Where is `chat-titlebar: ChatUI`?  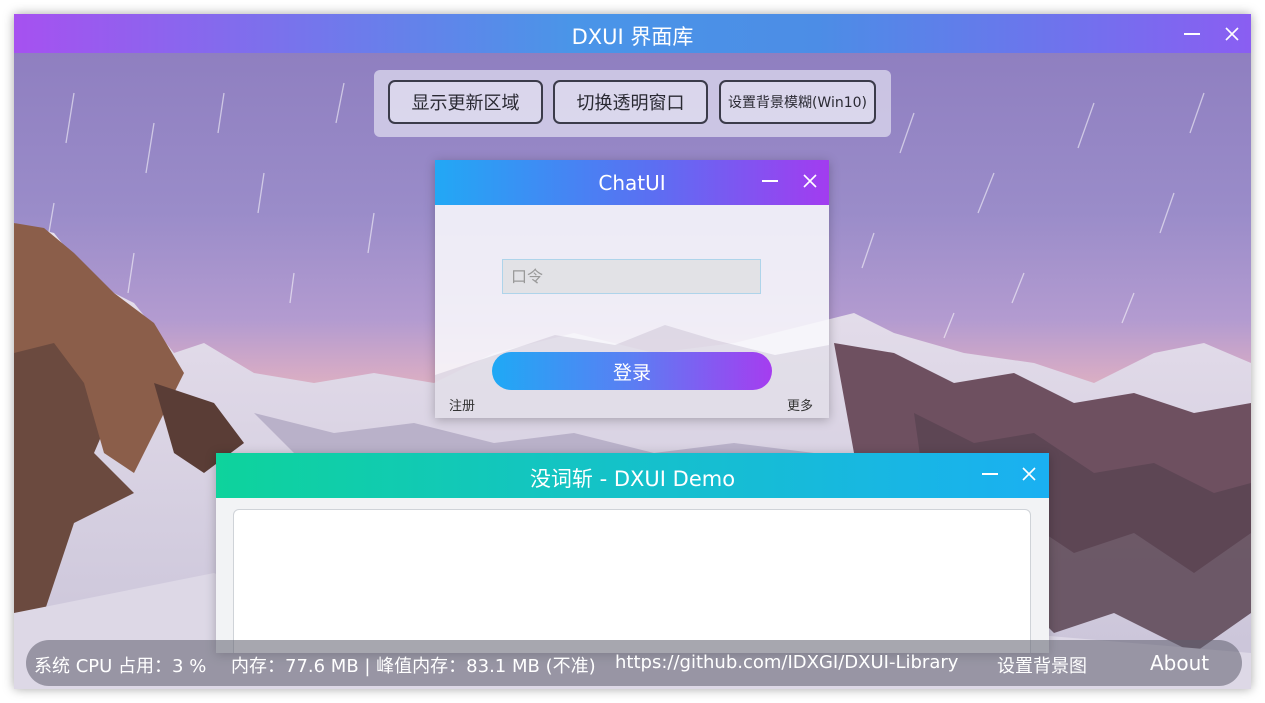 chat-titlebar: ChatUI is located at coordinates (632, 182).